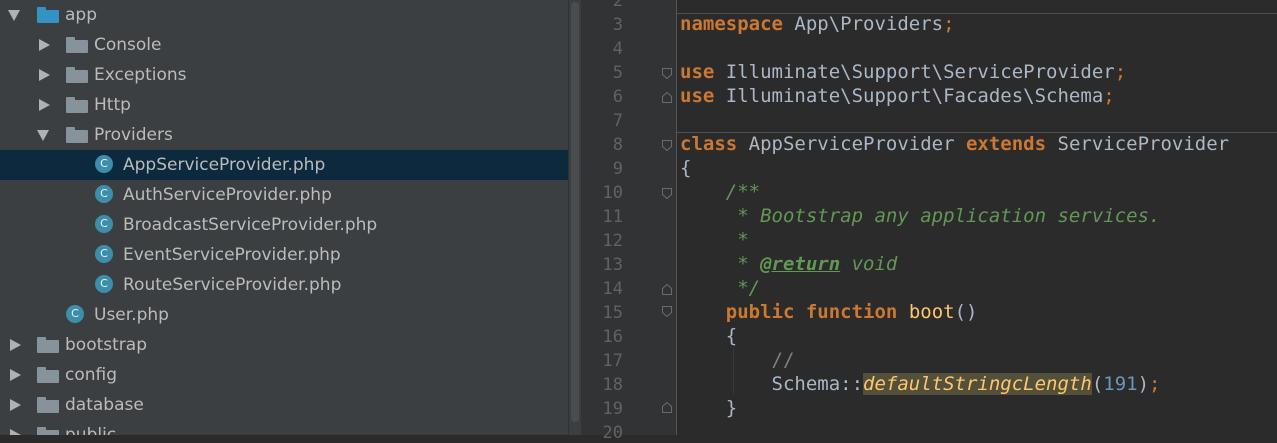 The height and width of the screenshot is (443, 1277). What do you see at coordinates (284, 345) in the screenshot?
I see `tree-item-bootstrap: bootstrap` at bounding box center [284, 345].